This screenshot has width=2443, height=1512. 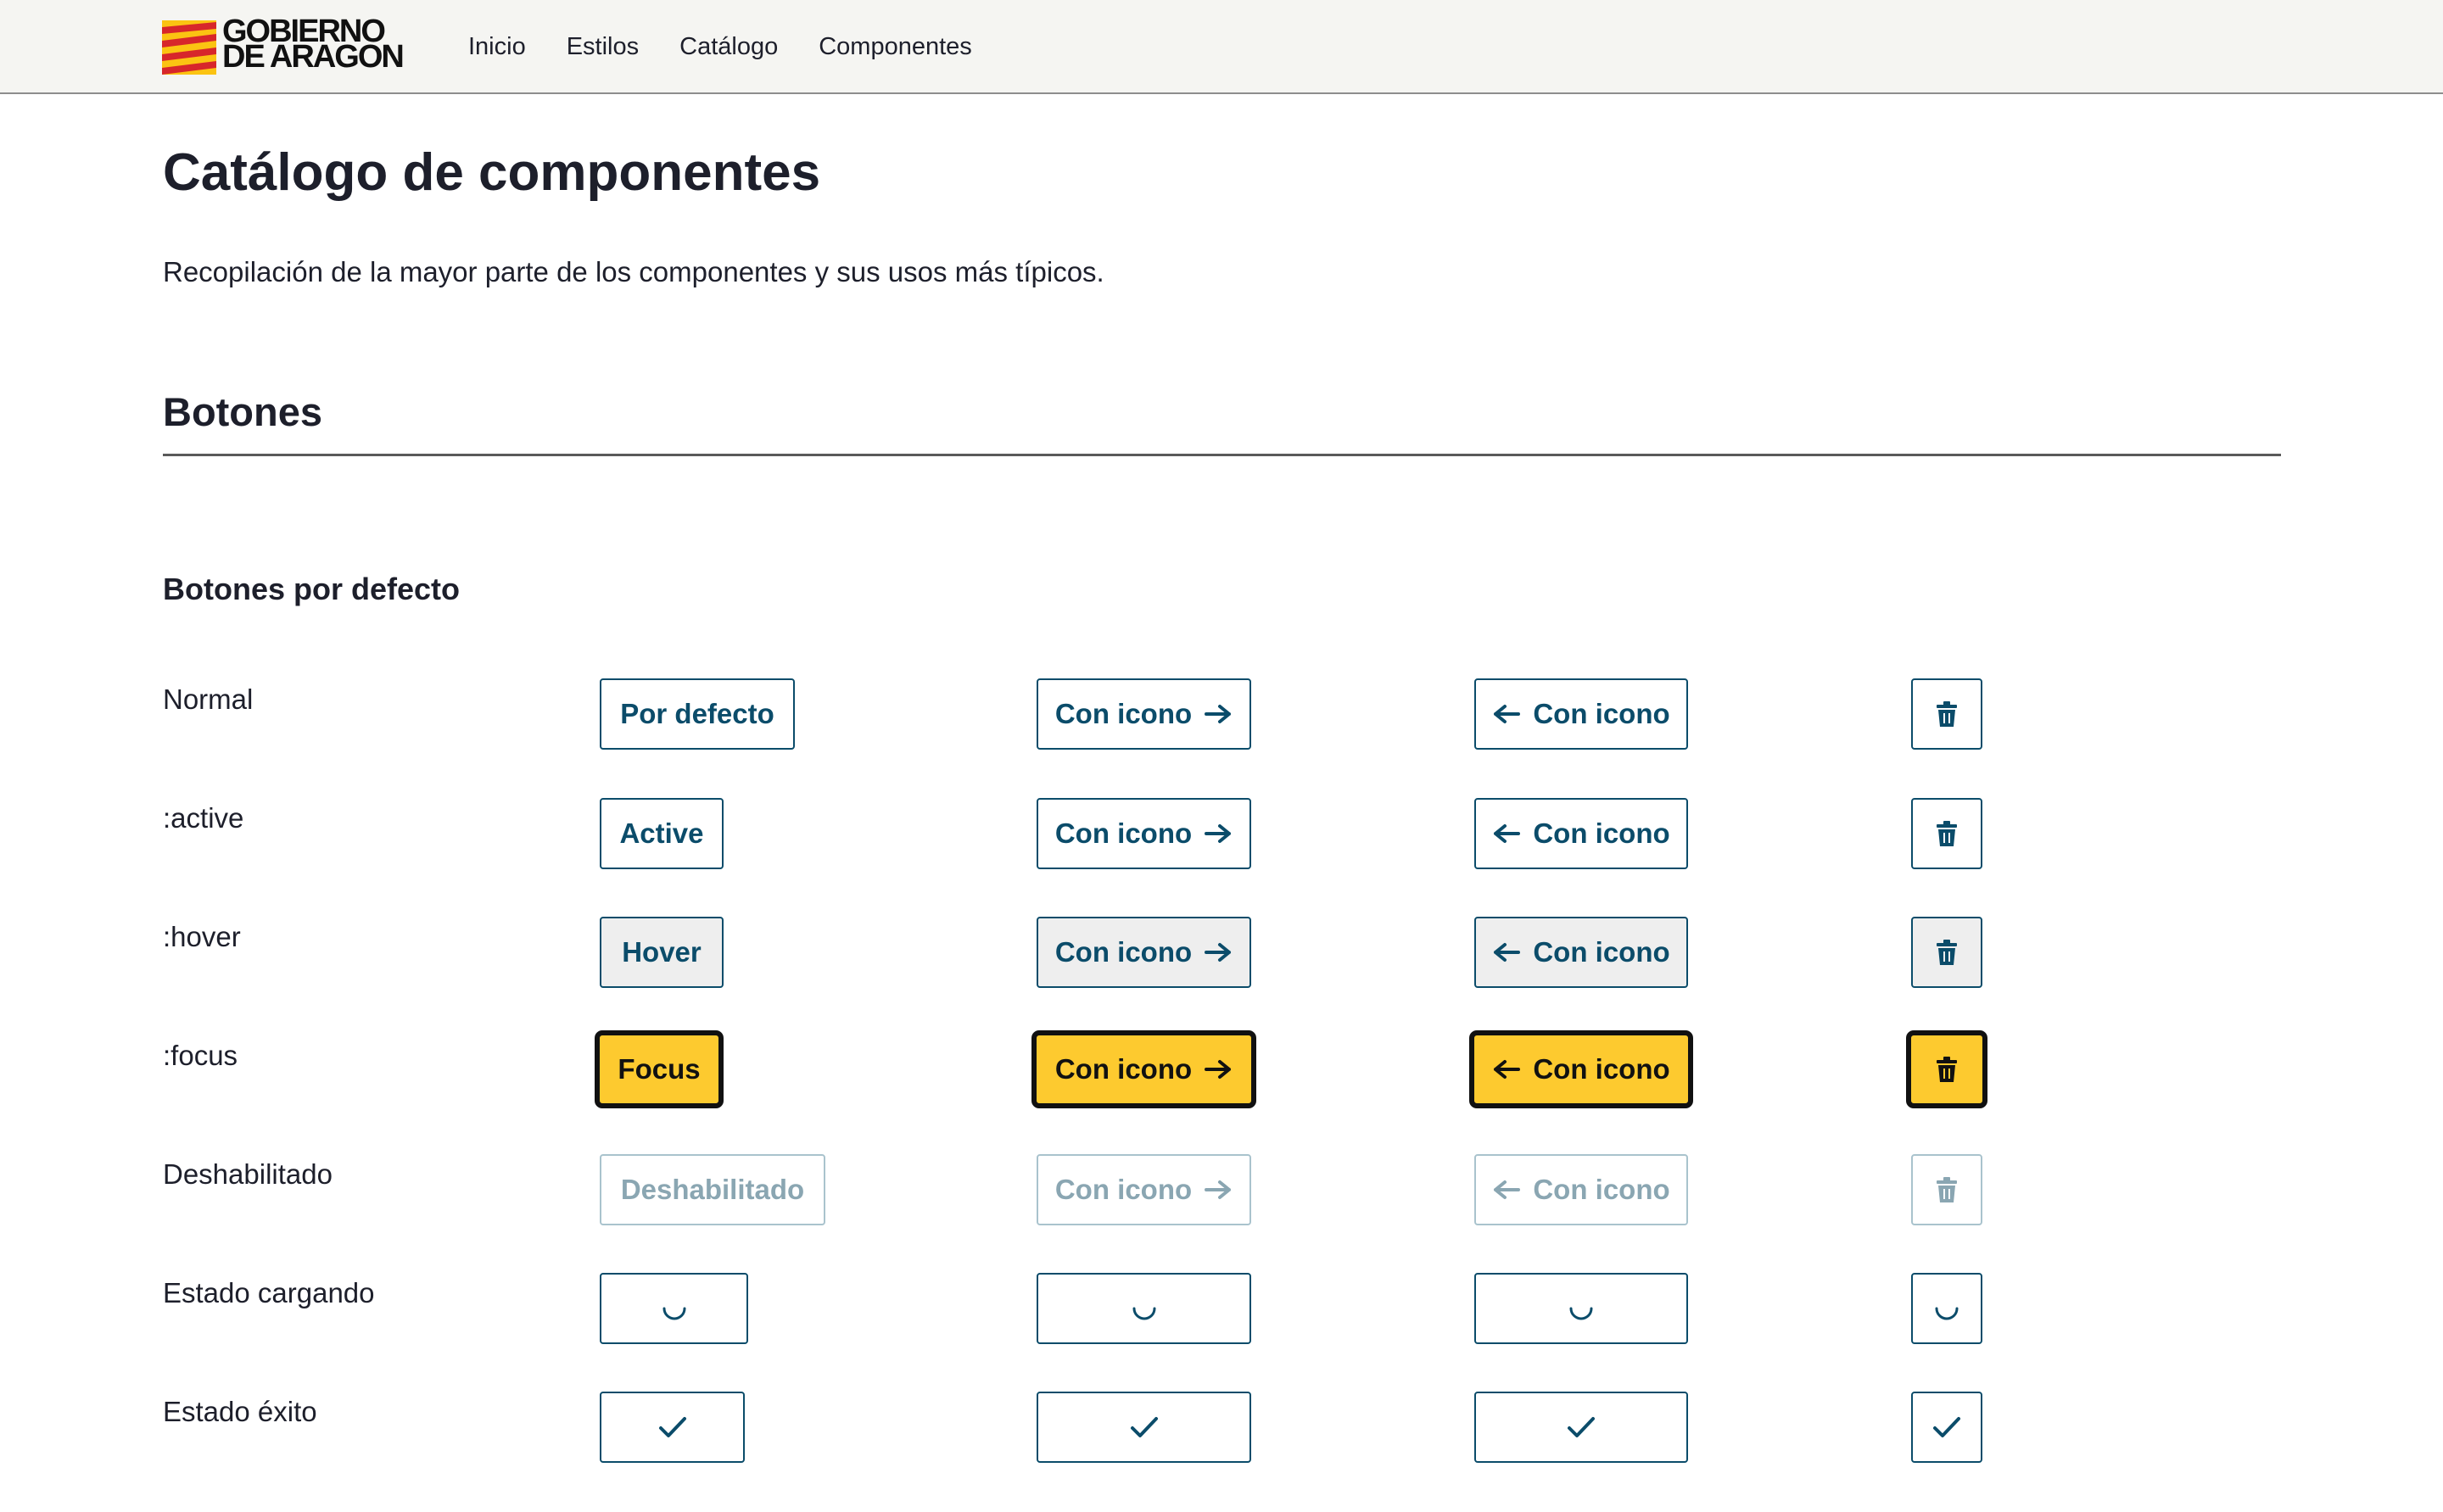 I want to click on row-label-loading: Estado cargando, so click(x=269, y=1292).